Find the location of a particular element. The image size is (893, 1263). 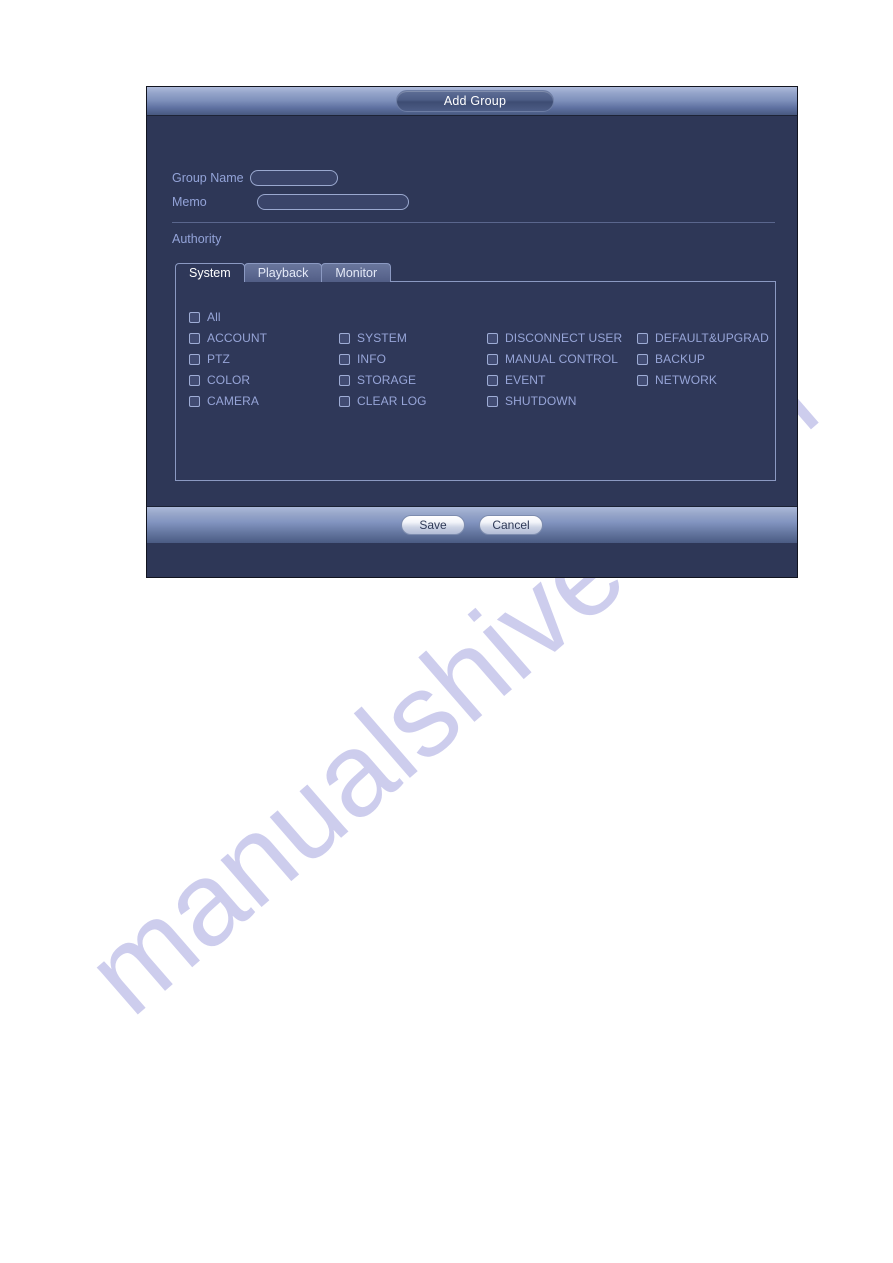

permission-label: DISCONNECT USER is located at coordinates (564, 338).